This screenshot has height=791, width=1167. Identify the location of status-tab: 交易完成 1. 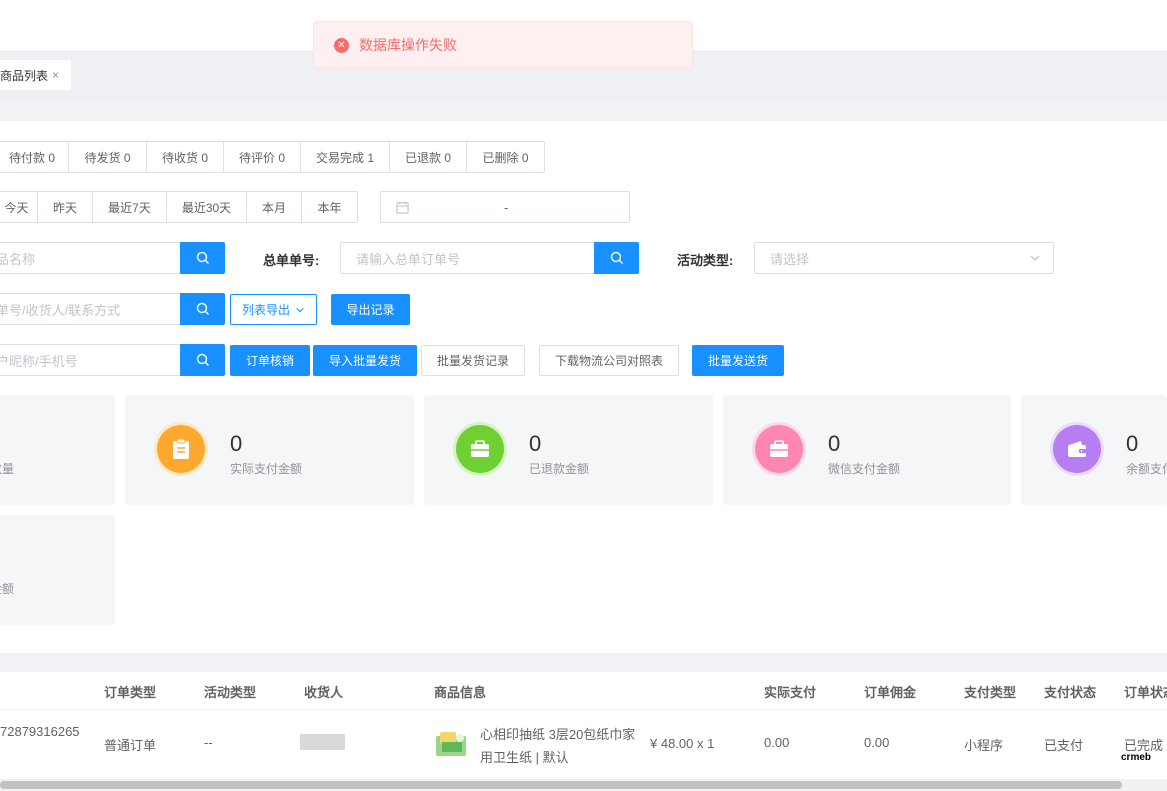
(345, 157).